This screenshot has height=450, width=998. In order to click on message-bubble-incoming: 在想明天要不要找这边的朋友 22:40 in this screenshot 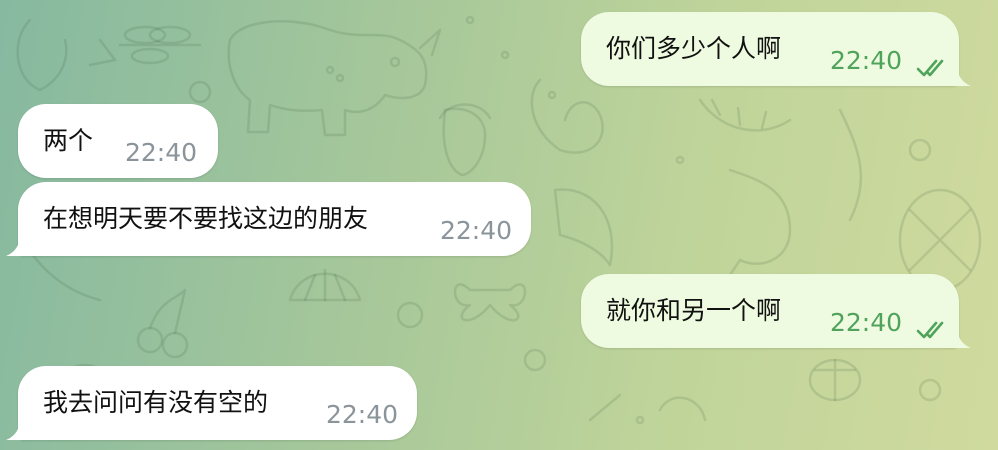, I will do `click(268, 219)`.